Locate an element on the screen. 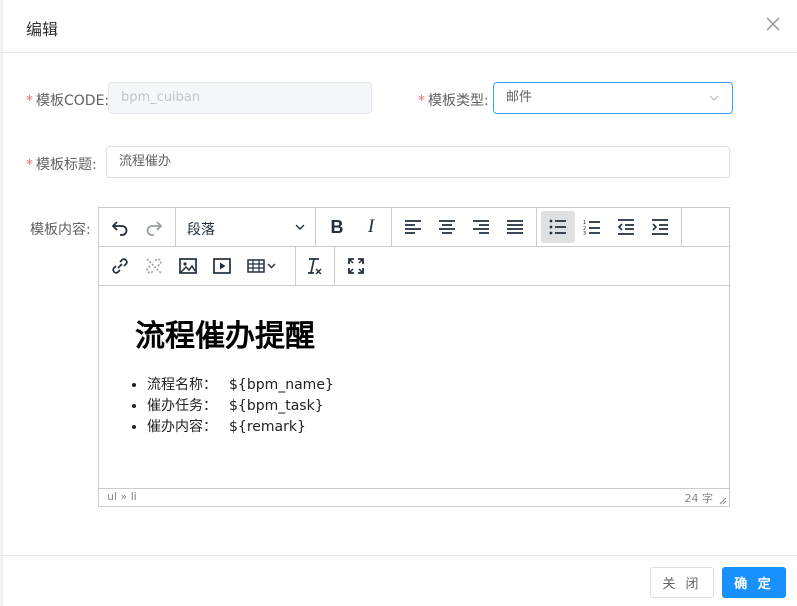 This screenshot has height=606, width=797. image-icon is located at coordinates (188, 266).